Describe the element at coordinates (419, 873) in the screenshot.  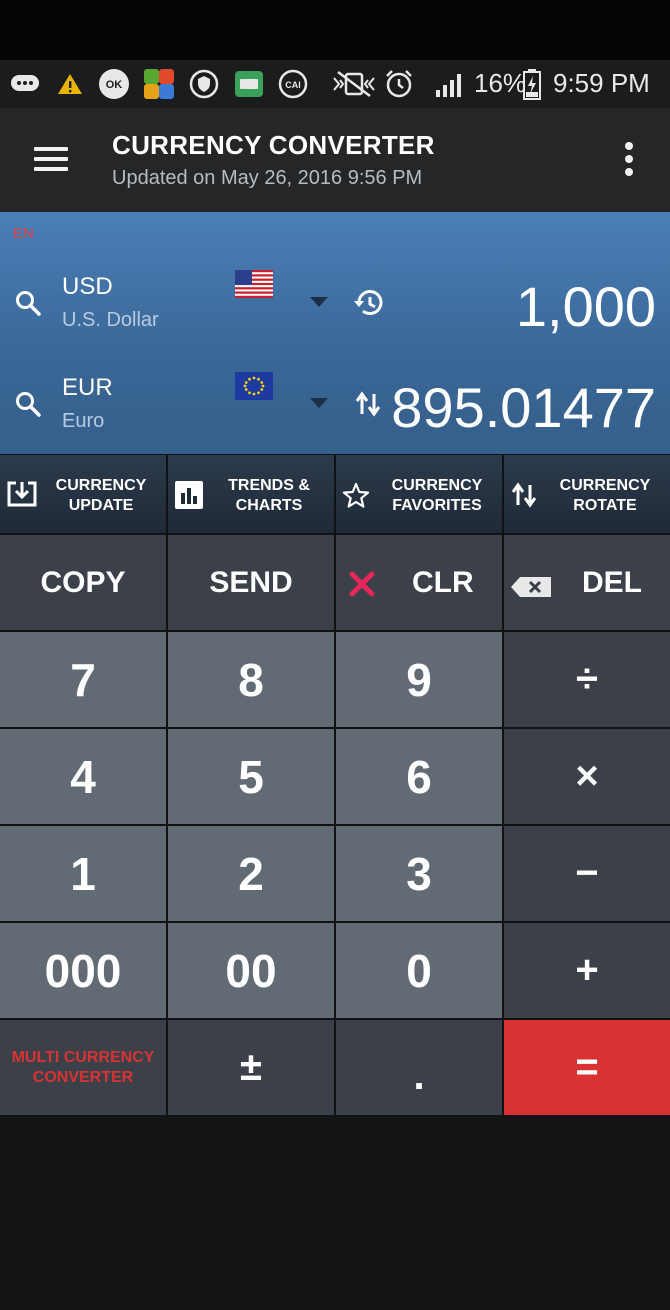
I see `key-3: 3` at that location.